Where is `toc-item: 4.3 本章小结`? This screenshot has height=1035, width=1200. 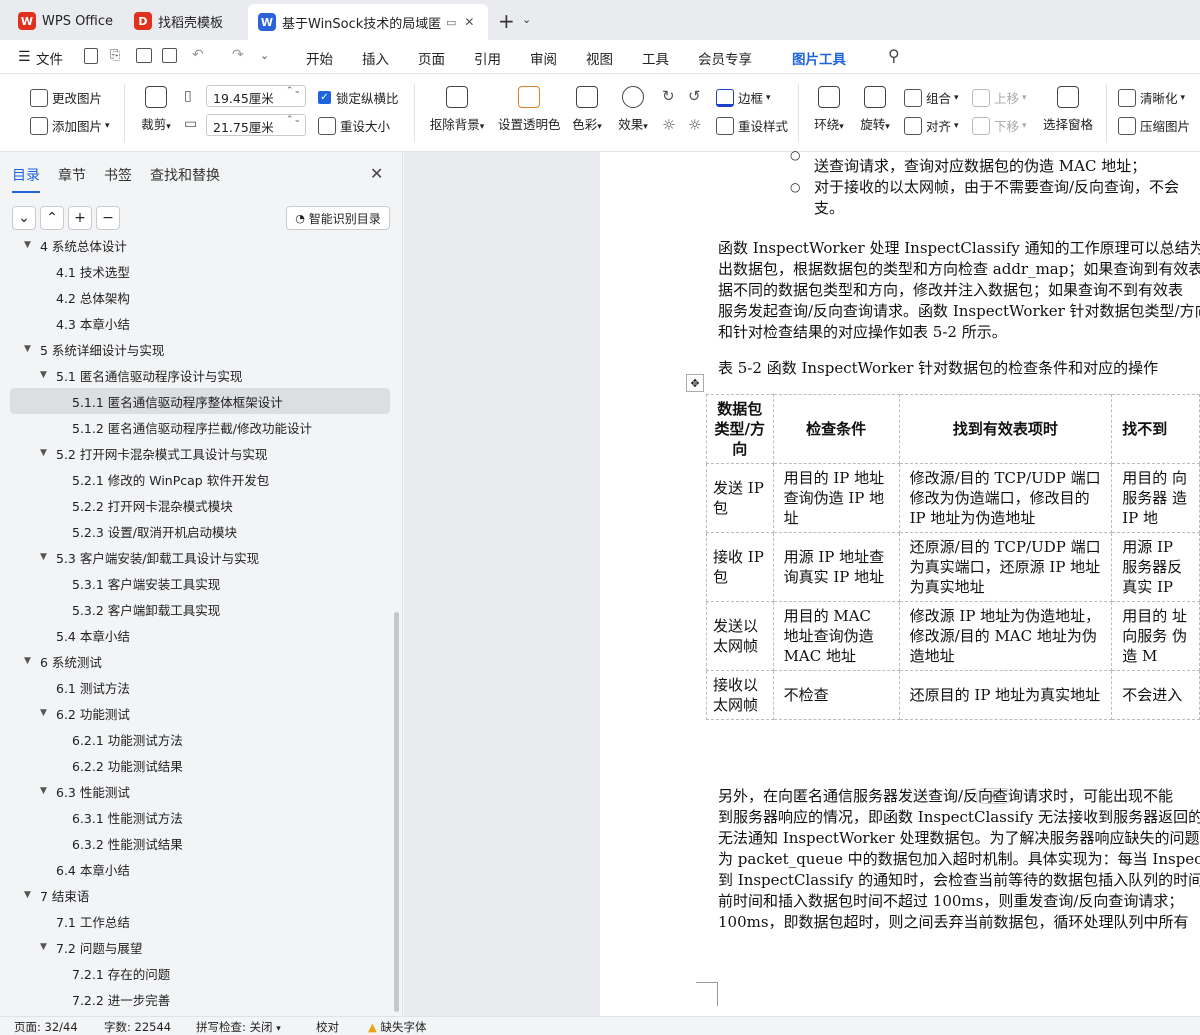
toc-item: 4.3 本章小结 is located at coordinates (200, 323).